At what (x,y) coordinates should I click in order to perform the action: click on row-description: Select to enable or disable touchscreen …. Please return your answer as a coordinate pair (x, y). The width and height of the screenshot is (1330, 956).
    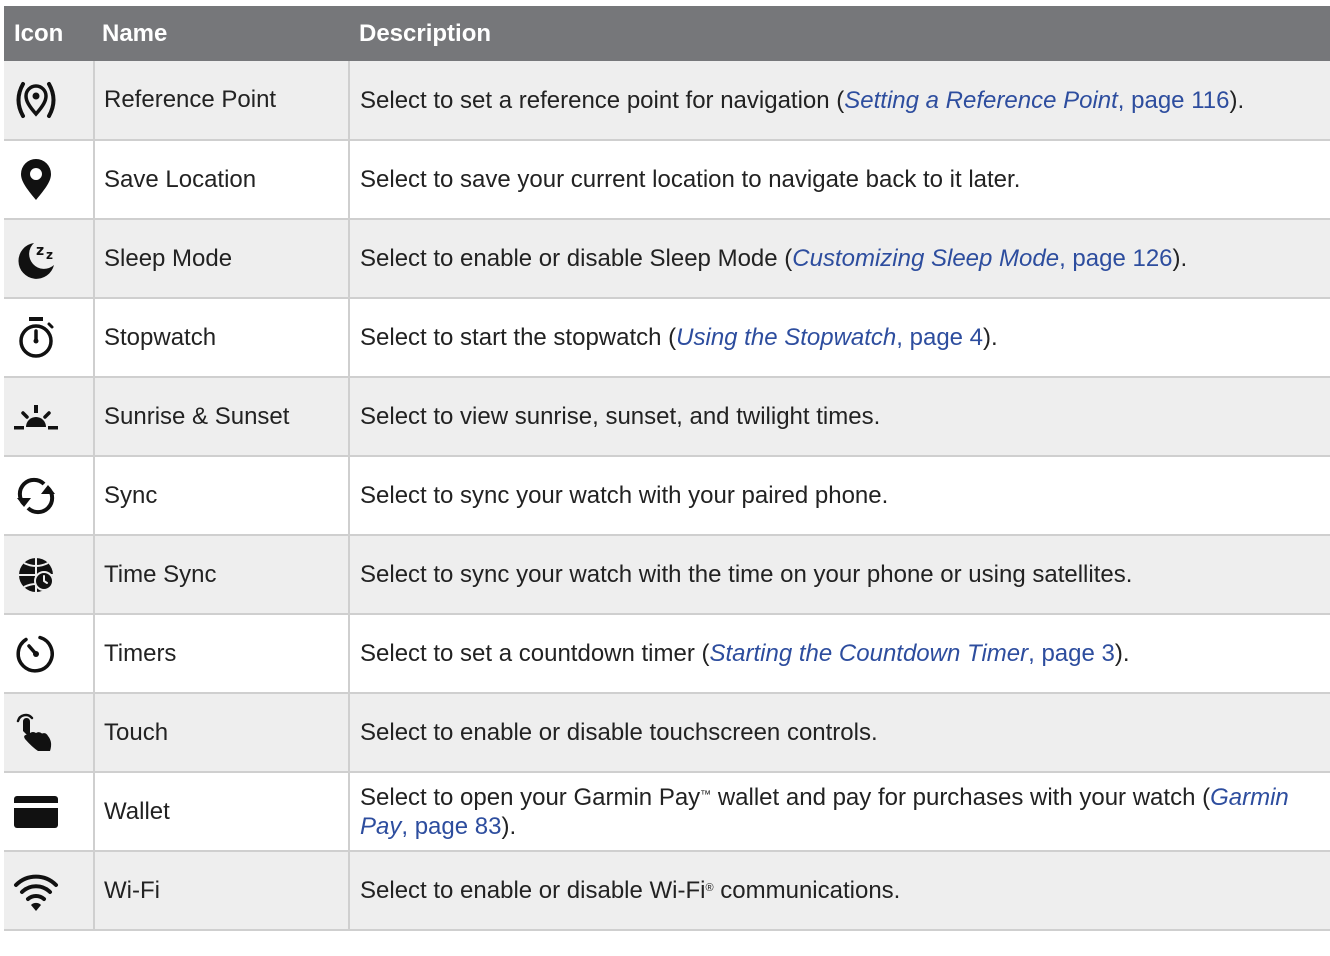
    Looking at the image, I should click on (839, 733).